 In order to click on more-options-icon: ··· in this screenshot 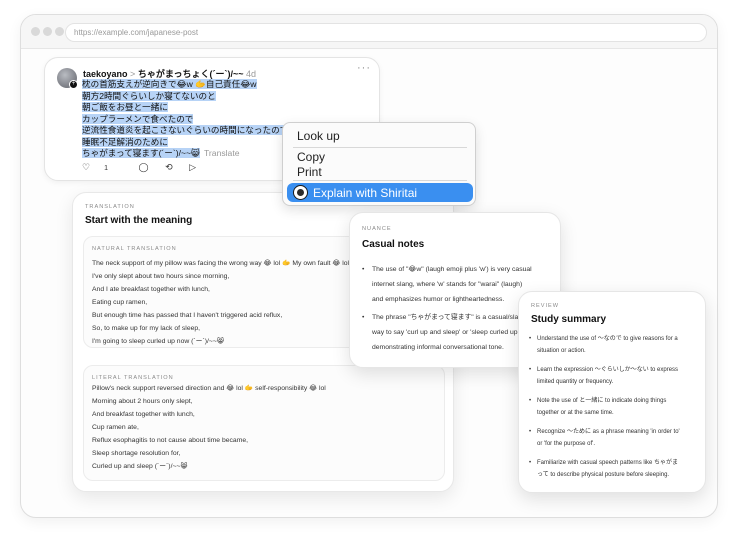, I will do `click(364, 68)`.